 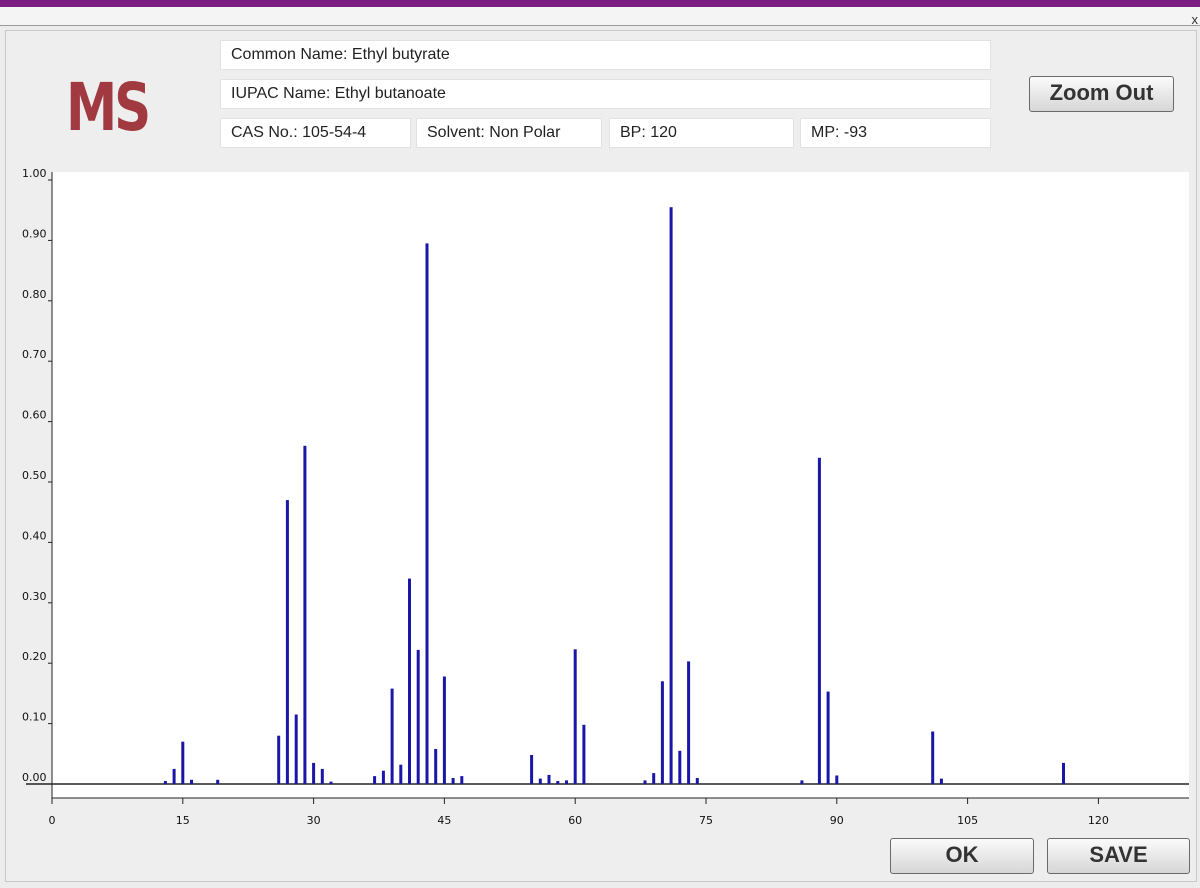 I want to click on x-tick-label: 45, so click(x=444, y=820).